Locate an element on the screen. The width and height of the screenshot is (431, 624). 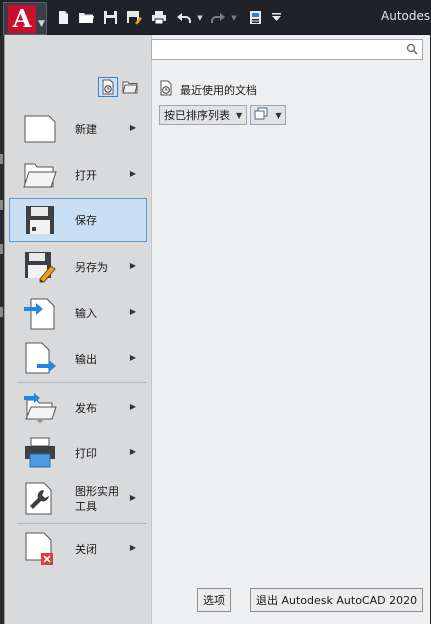
menu-item-label: 输入 is located at coordinates (86, 313).